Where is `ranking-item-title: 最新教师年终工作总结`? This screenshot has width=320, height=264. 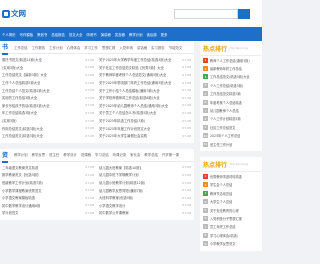 ranking-item-title: 最新教师年终工作总结 is located at coordinates (226, 68).